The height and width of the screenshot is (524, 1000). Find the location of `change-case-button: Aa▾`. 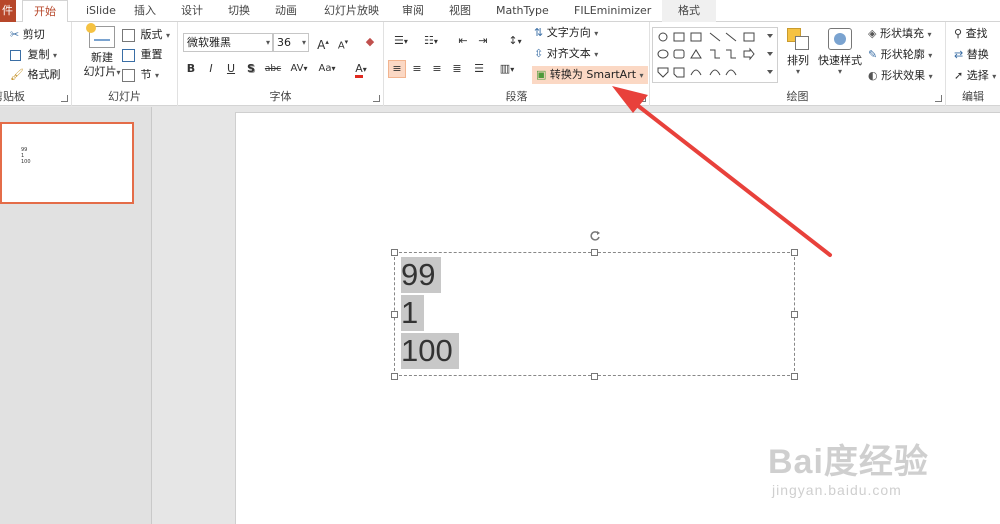

change-case-button: Aa▾ is located at coordinates (327, 69).